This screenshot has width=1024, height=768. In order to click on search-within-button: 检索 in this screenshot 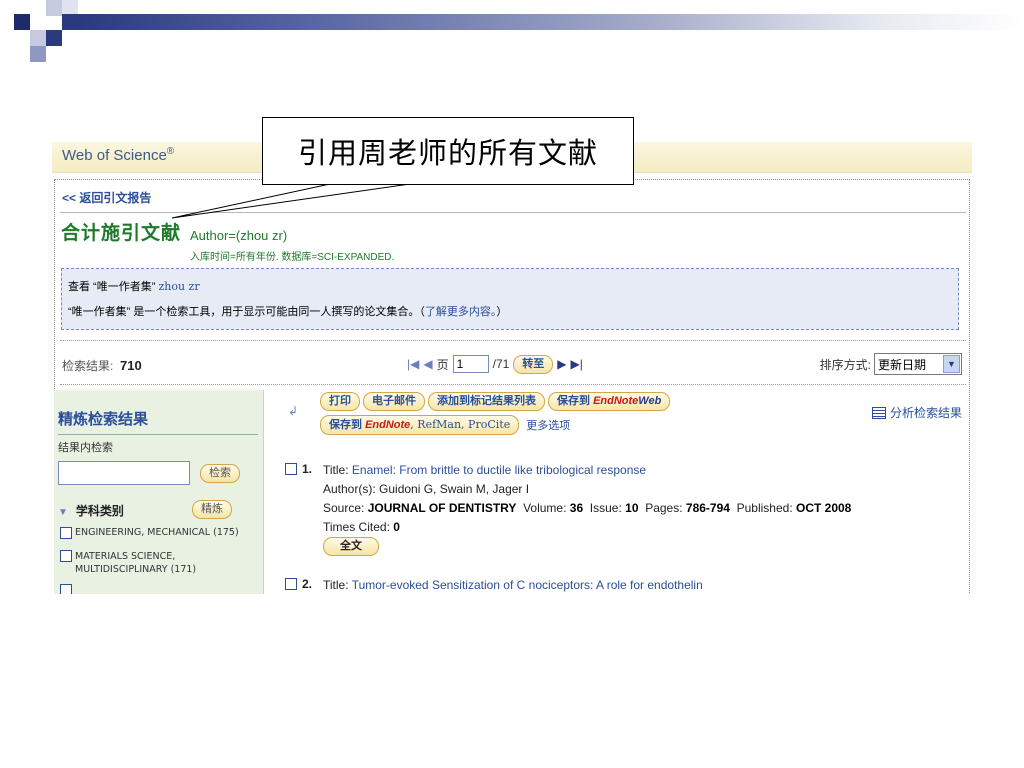, I will do `click(220, 473)`.